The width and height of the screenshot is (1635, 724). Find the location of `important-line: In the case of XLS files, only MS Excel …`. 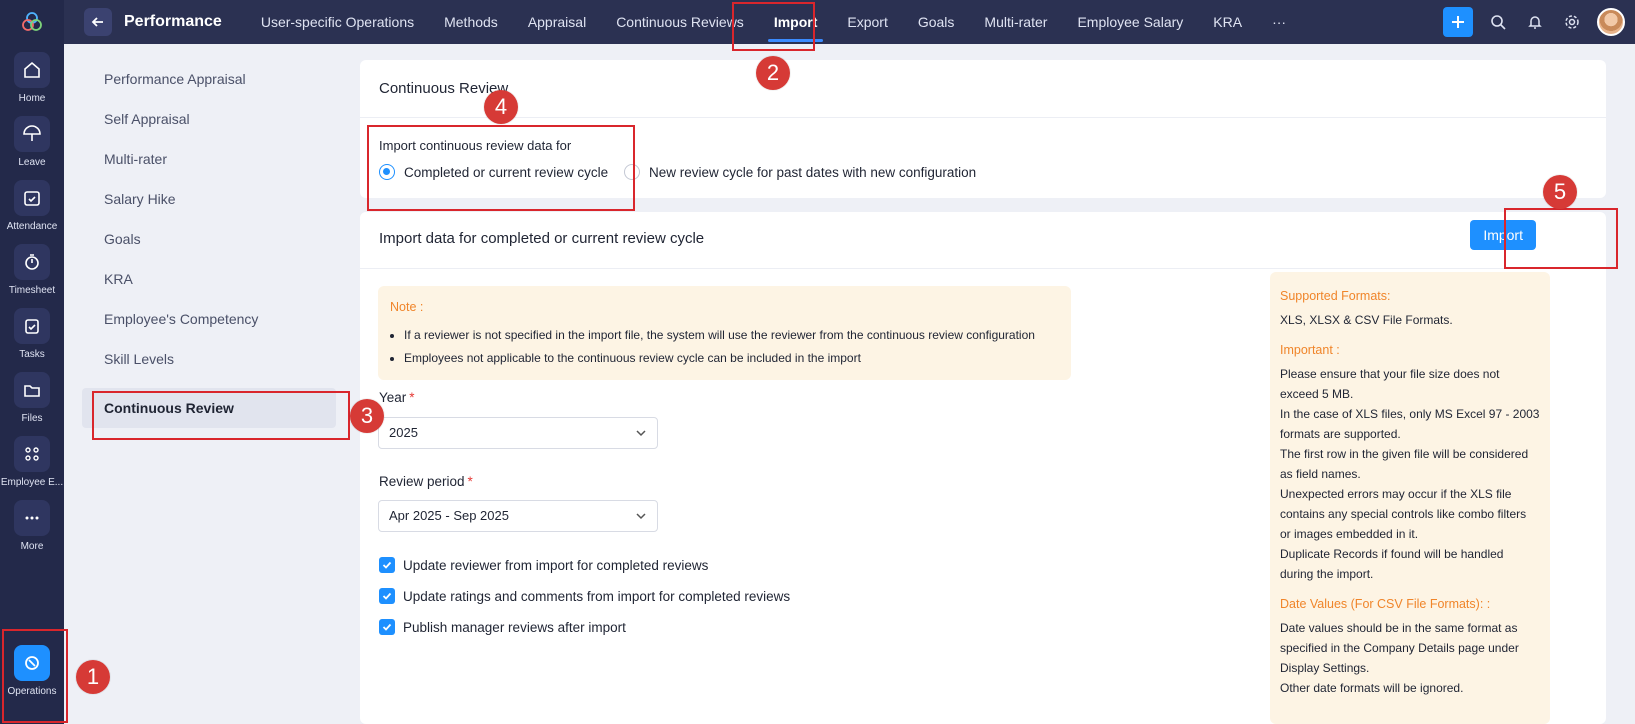

important-line: In the case of XLS files, only MS Excel … is located at coordinates (1410, 424).